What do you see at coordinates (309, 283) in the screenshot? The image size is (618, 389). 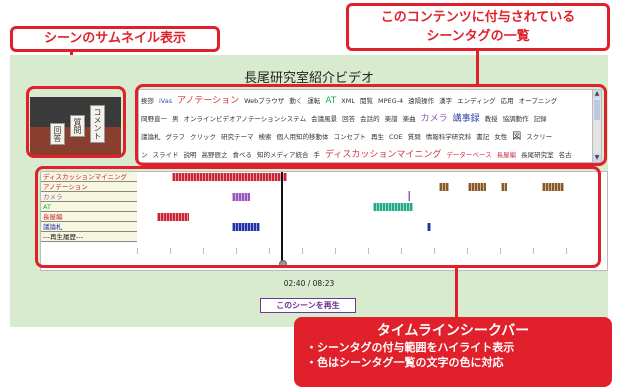 I see `playback-time: 02:40 / 08:23` at bounding box center [309, 283].